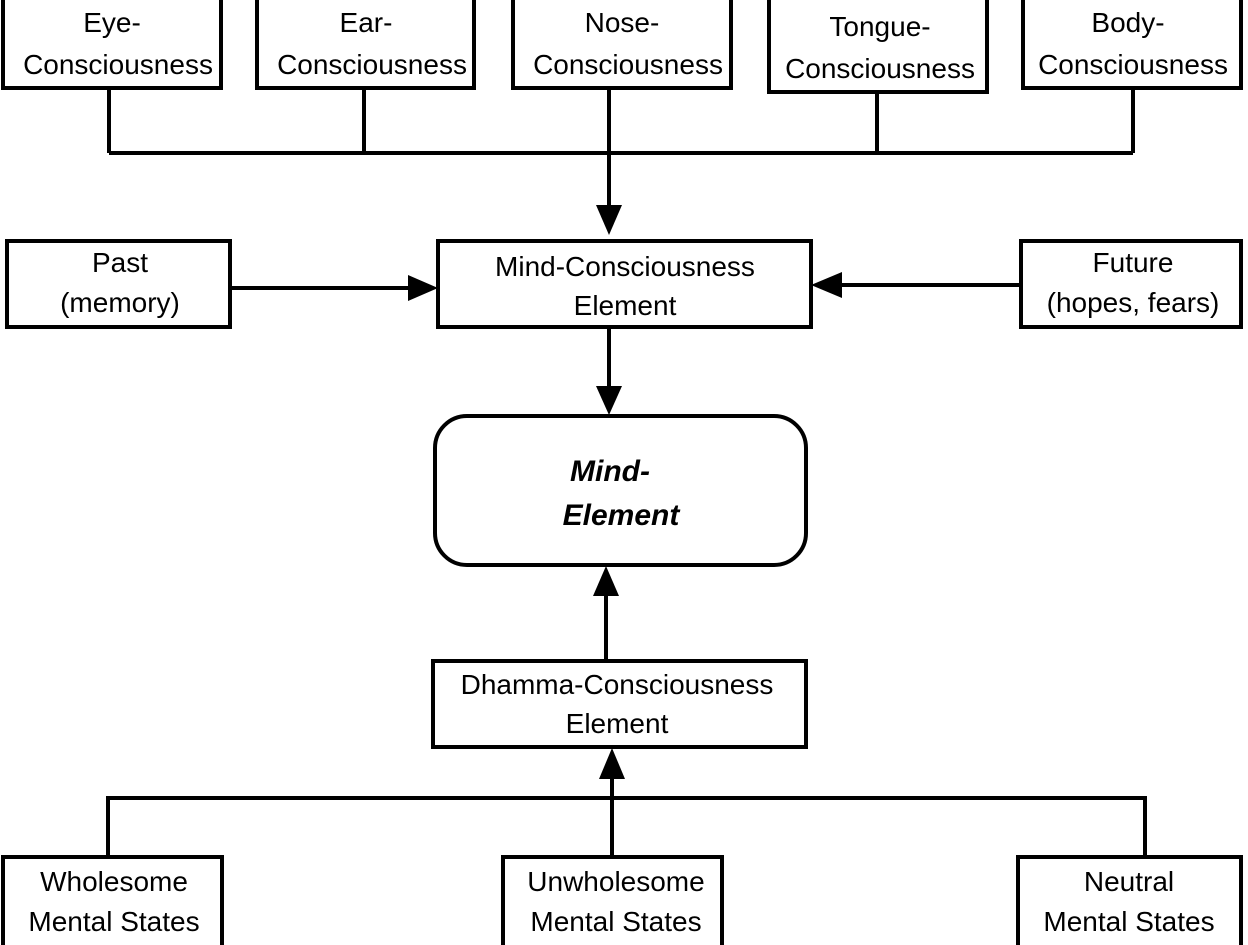 Image resolution: width=1248 pixels, height=945 pixels. I want to click on past-box: Past (memory), so click(118, 284).